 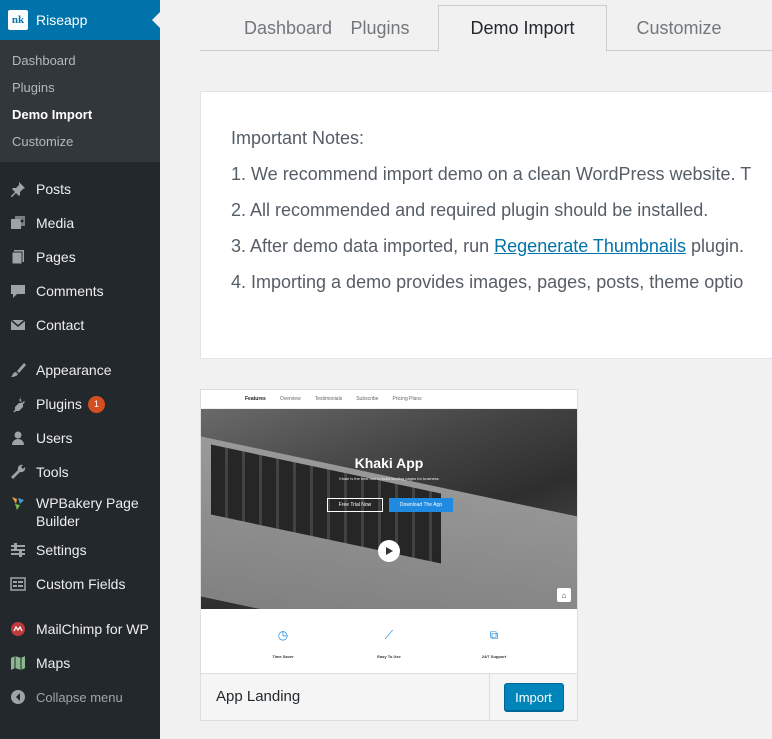 I want to click on user-icon, so click(x=18, y=438).